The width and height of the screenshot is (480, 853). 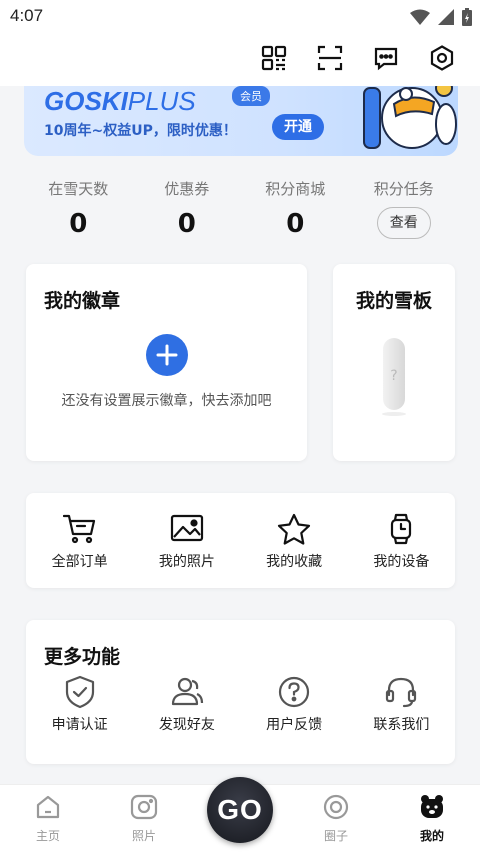 What do you see at coordinates (47, 836) in the screenshot?
I see `nav-label: 主页` at bounding box center [47, 836].